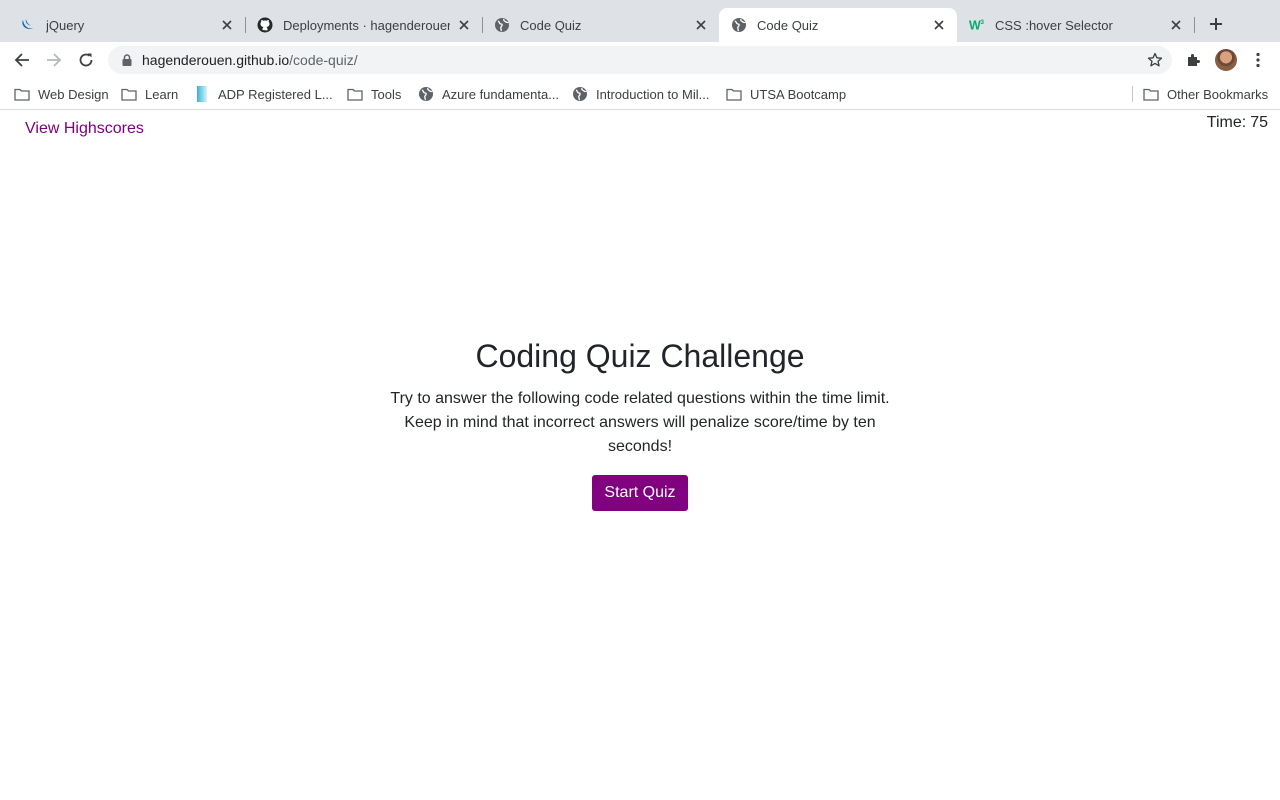 The width and height of the screenshot is (1280, 800). Describe the element at coordinates (640, 493) in the screenshot. I see `start-quiz-button: Start Quiz` at that location.